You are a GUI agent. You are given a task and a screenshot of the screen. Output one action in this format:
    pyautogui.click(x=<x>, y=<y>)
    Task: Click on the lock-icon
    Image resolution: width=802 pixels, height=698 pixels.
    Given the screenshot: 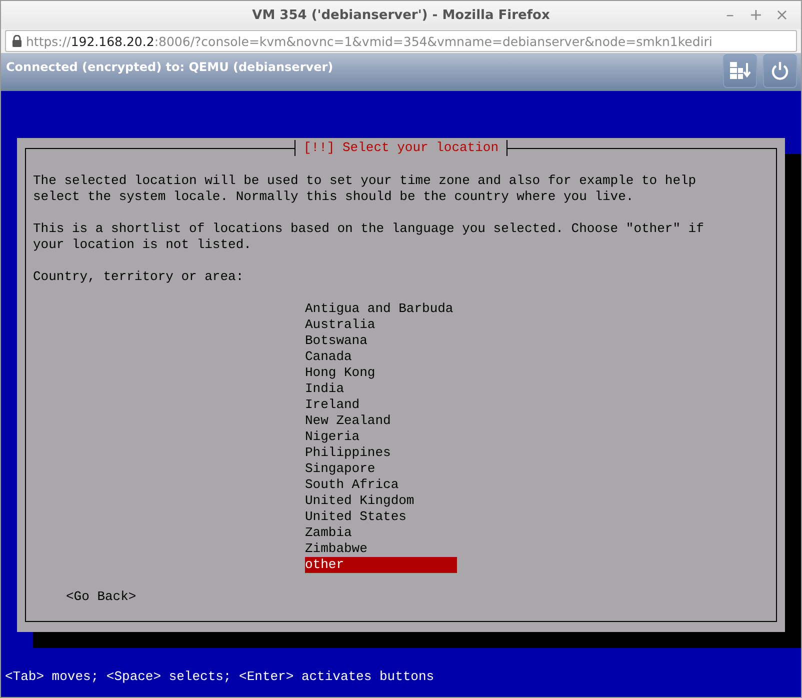 What is the action you would take?
    pyautogui.click(x=17, y=41)
    